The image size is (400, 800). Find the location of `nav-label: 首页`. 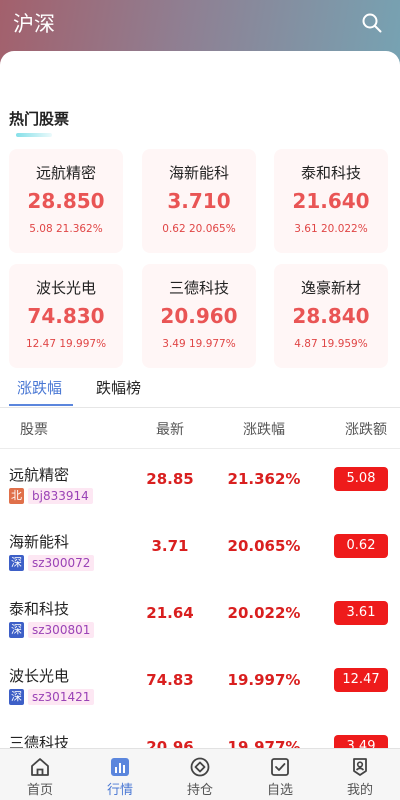

nav-label: 首页 is located at coordinates (39, 790).